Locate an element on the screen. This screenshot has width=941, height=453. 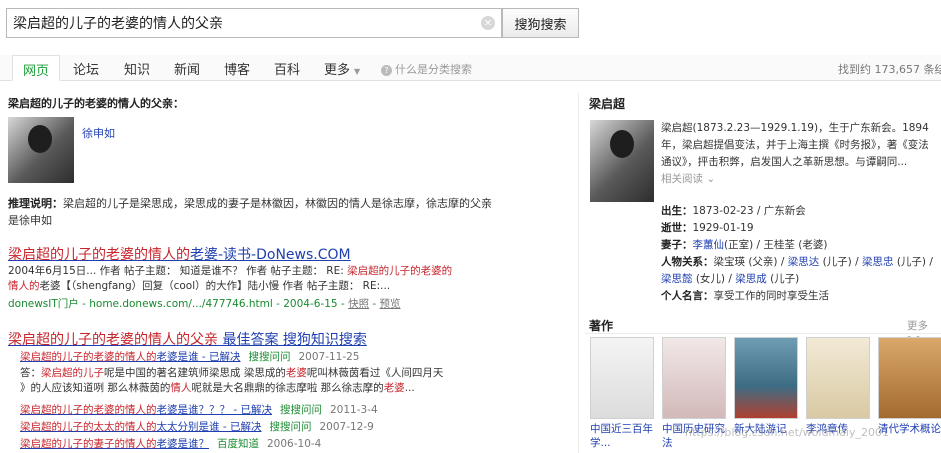
sub-result-link: 梁启超的儿子的老婆的情人的老婆是谁 - 已解决 is located at coordinates (130, 357).